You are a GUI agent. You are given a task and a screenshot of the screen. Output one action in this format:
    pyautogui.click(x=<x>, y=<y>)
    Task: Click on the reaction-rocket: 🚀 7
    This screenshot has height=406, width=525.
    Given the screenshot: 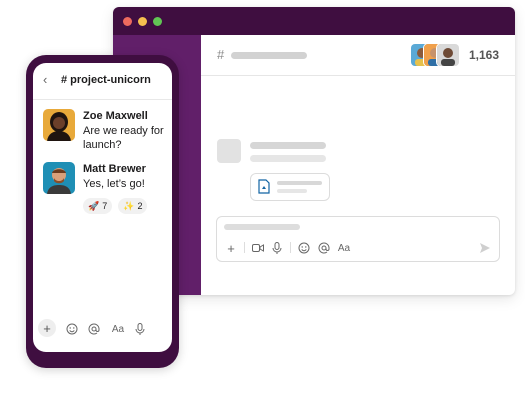 What is the action you would take?
    pyautogui.click(x=98, y=206)
    